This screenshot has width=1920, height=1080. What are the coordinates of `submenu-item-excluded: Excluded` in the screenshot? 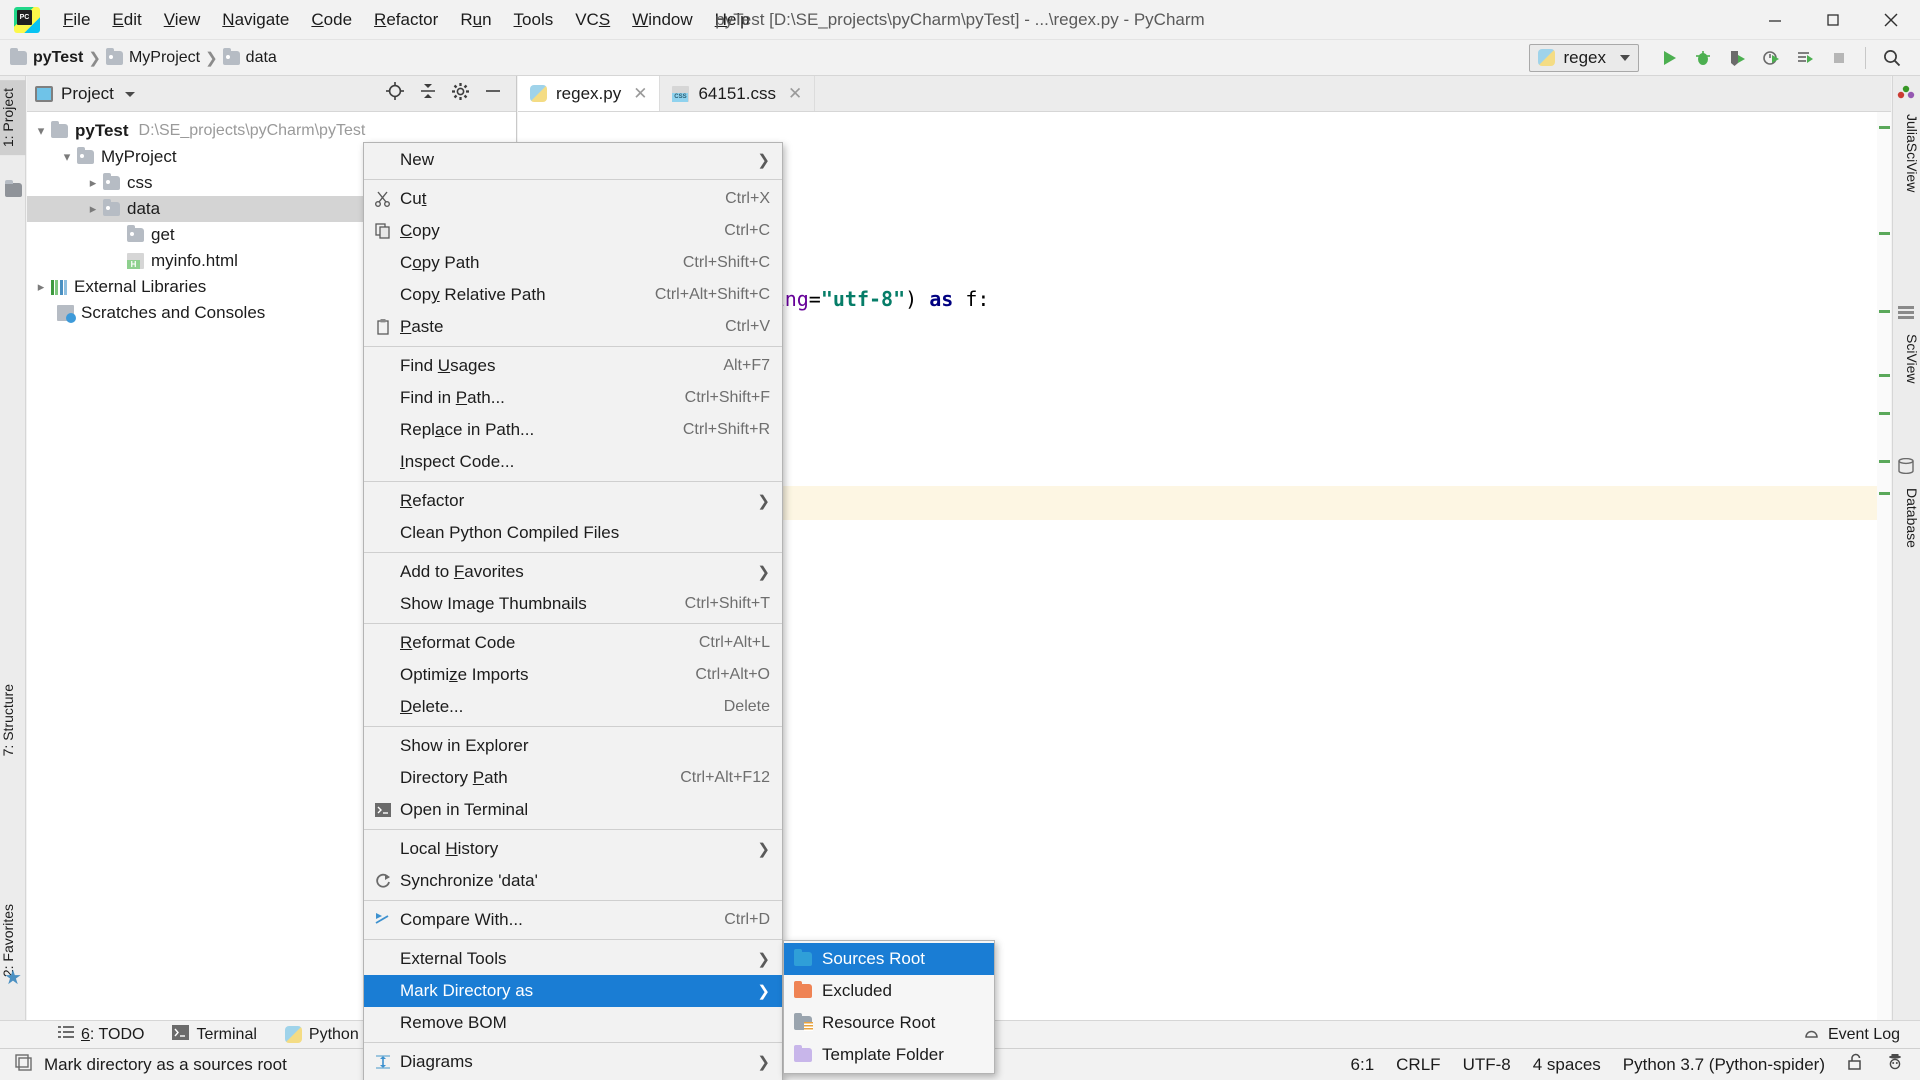 It's located at (889, 991).